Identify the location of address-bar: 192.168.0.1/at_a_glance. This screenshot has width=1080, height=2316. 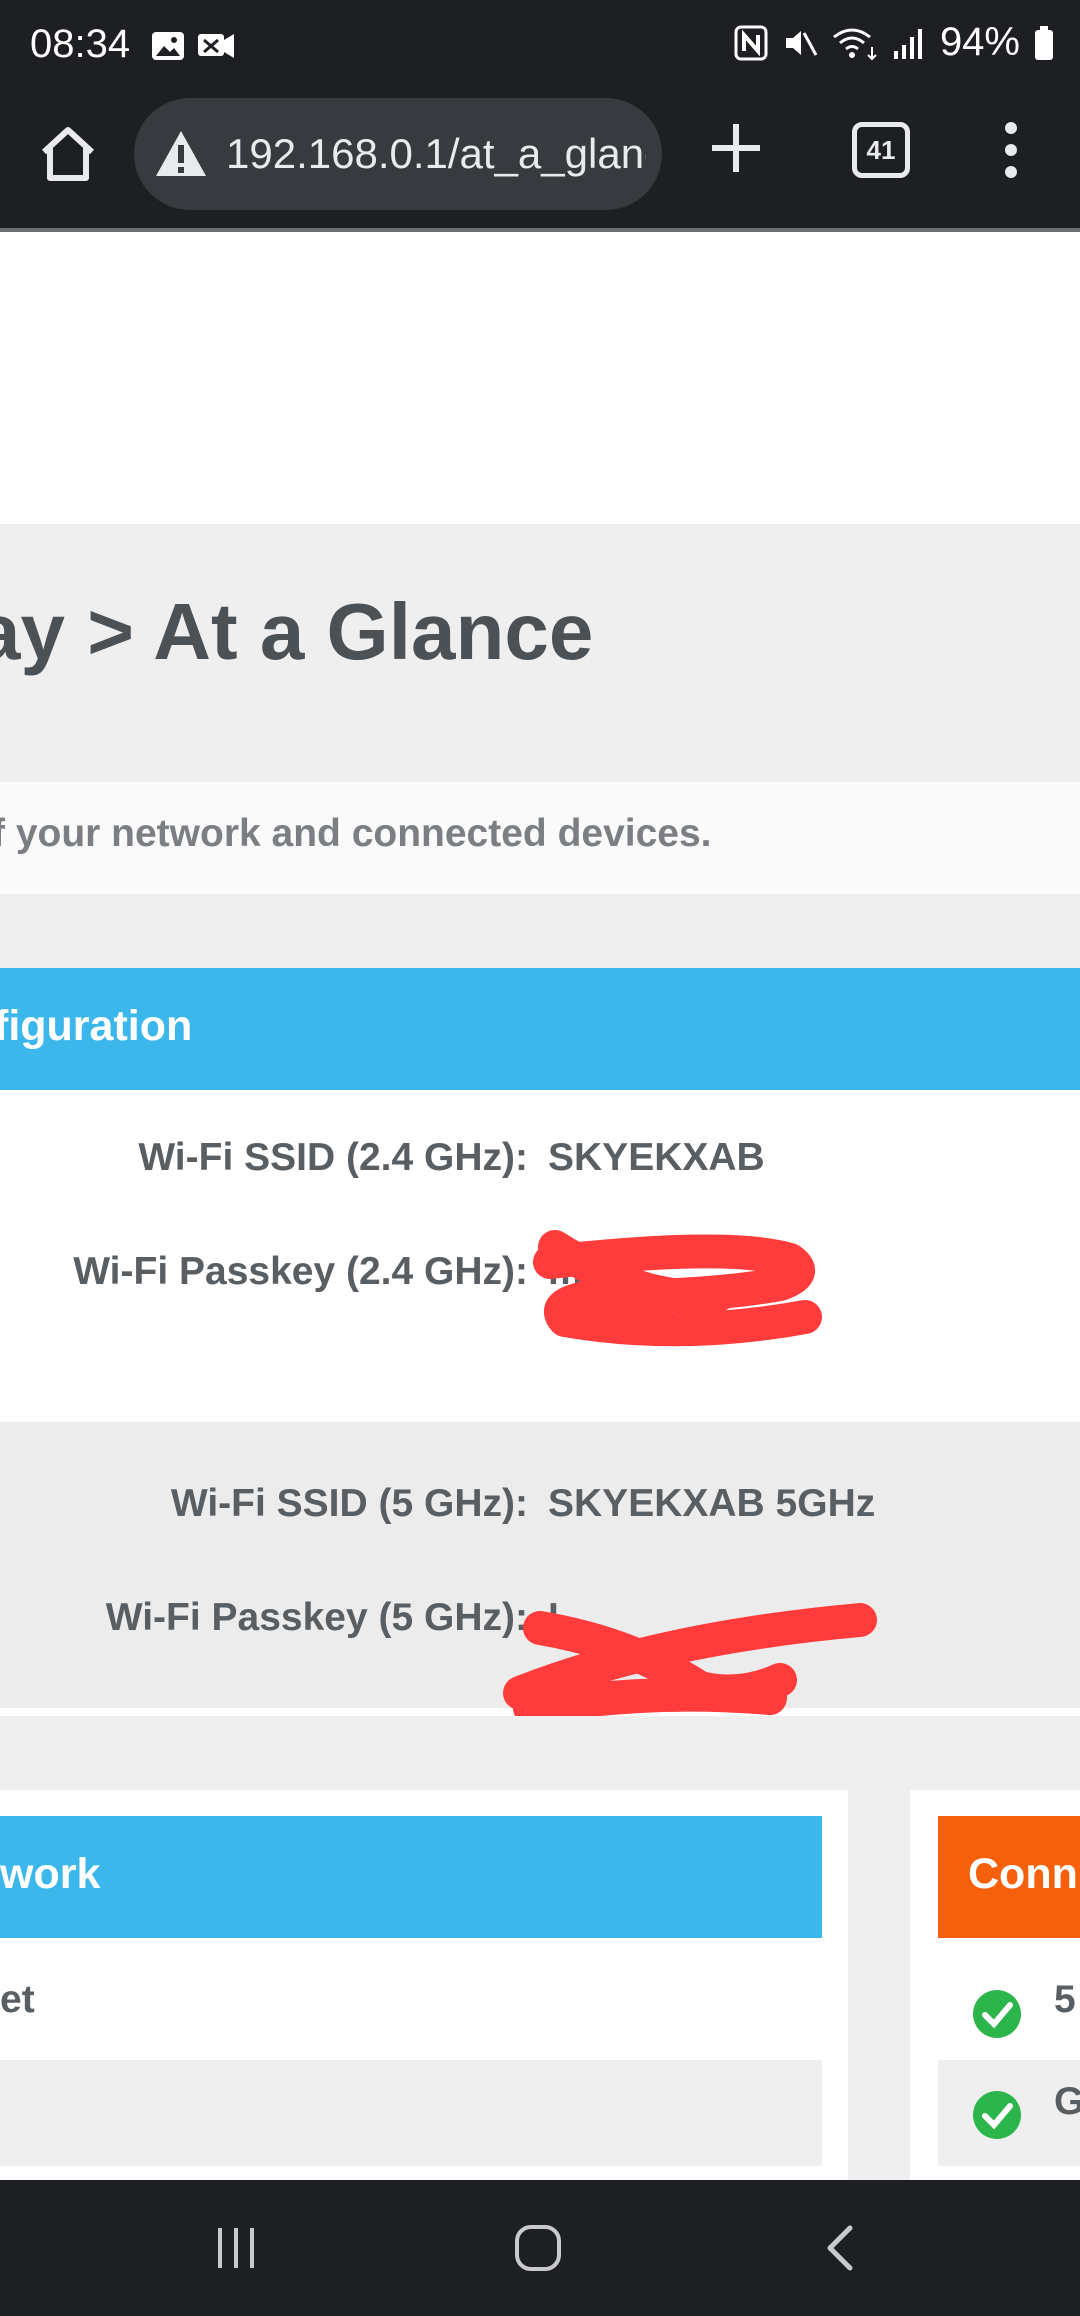
(398, 154).